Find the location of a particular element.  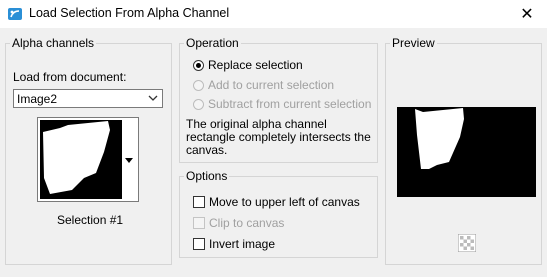

selection-caption: Selection #1 is located at coordinates (90, 220).